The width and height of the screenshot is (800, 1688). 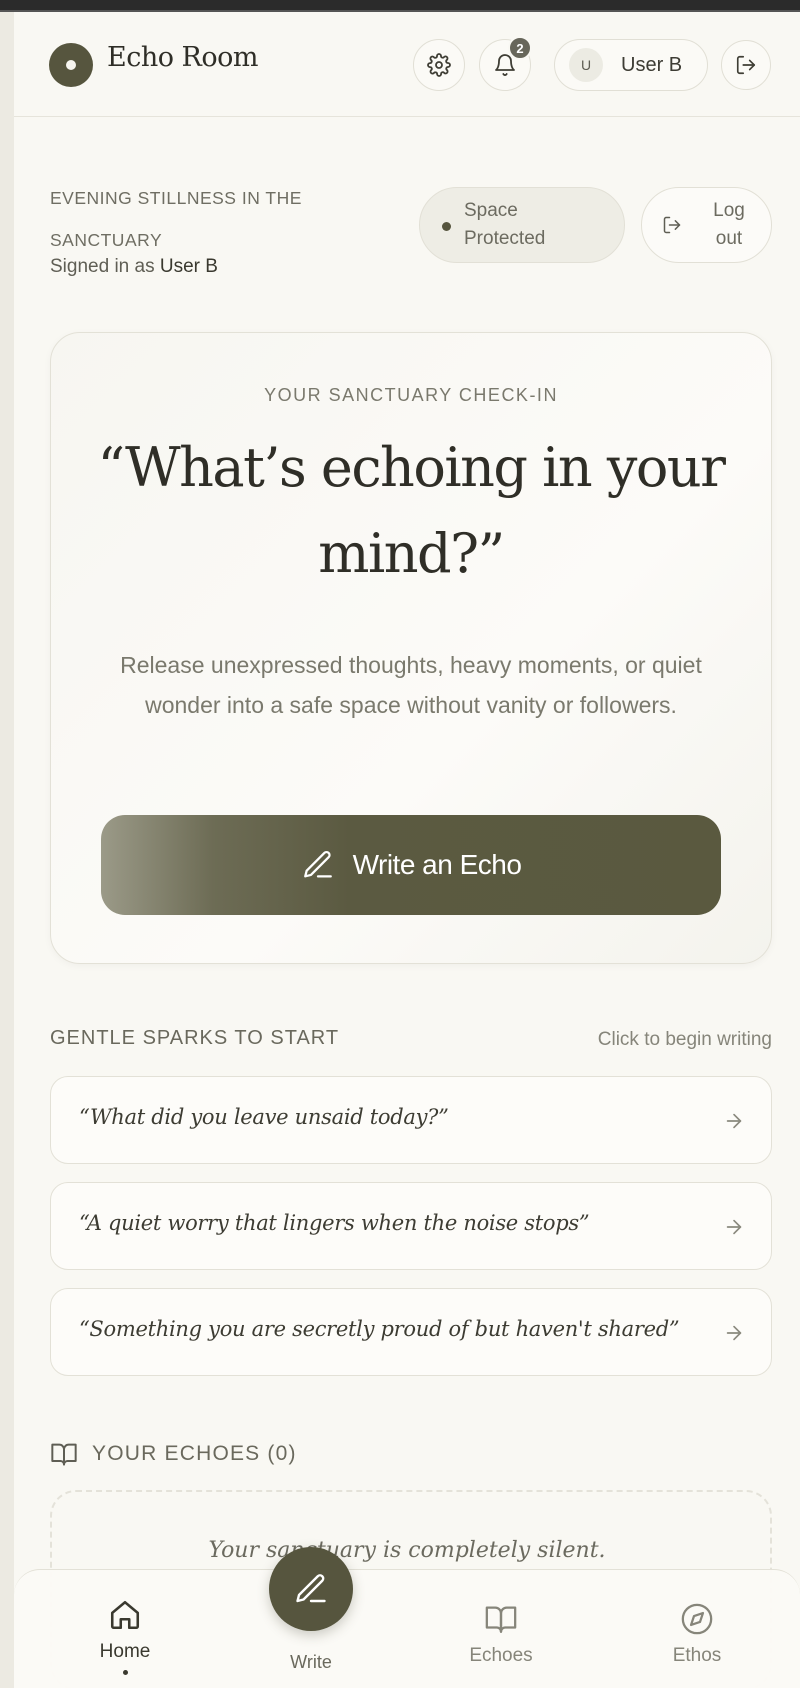 I want to click on compass-icon, so click(x=697, y=1619).